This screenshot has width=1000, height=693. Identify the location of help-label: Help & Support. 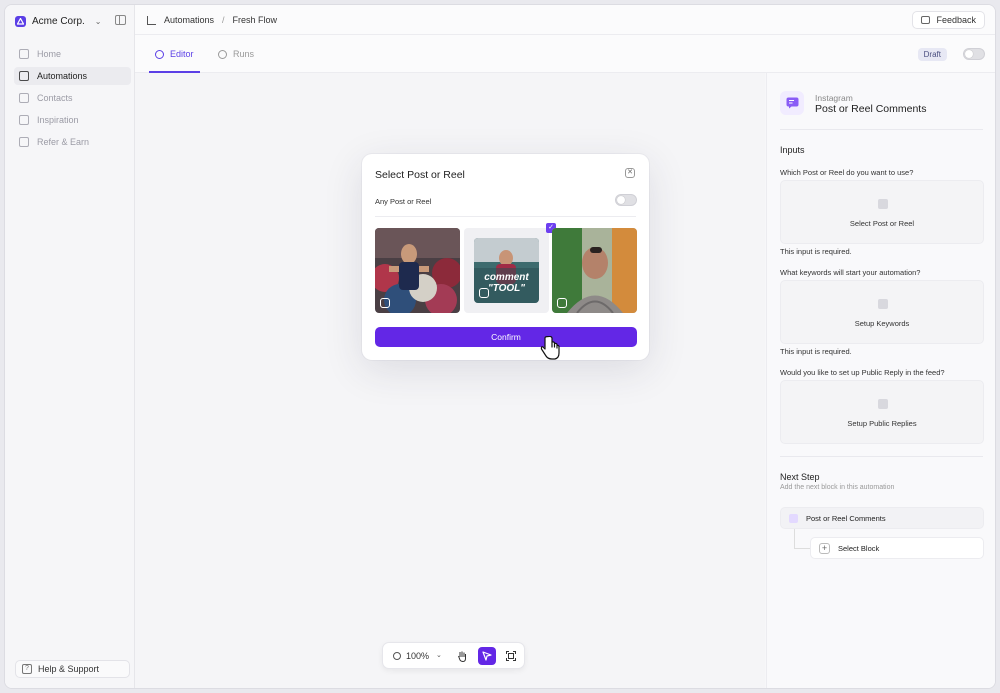
(69, 669).